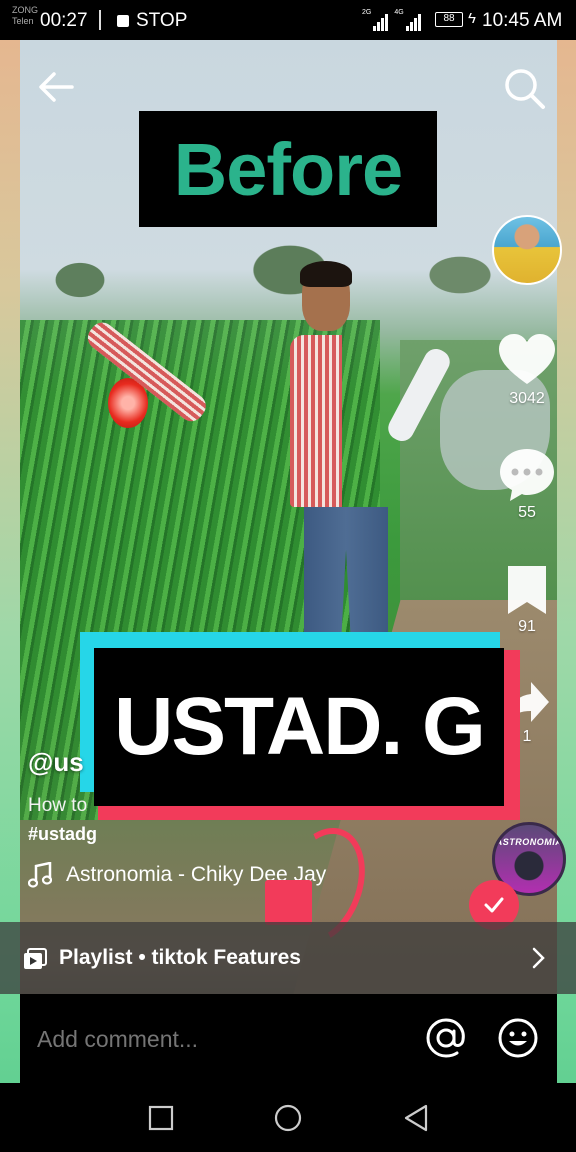  I want to click on heart-icon, so click(527, 359).